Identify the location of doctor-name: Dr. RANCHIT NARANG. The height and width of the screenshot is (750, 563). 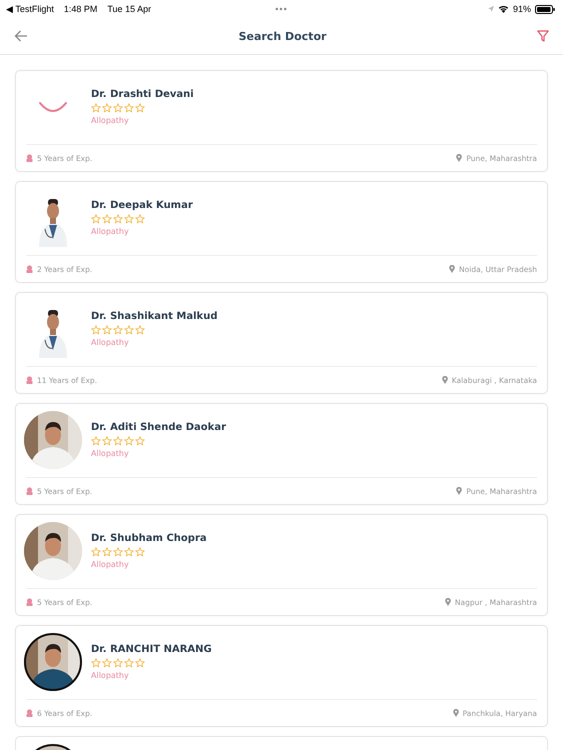
(151, 649).